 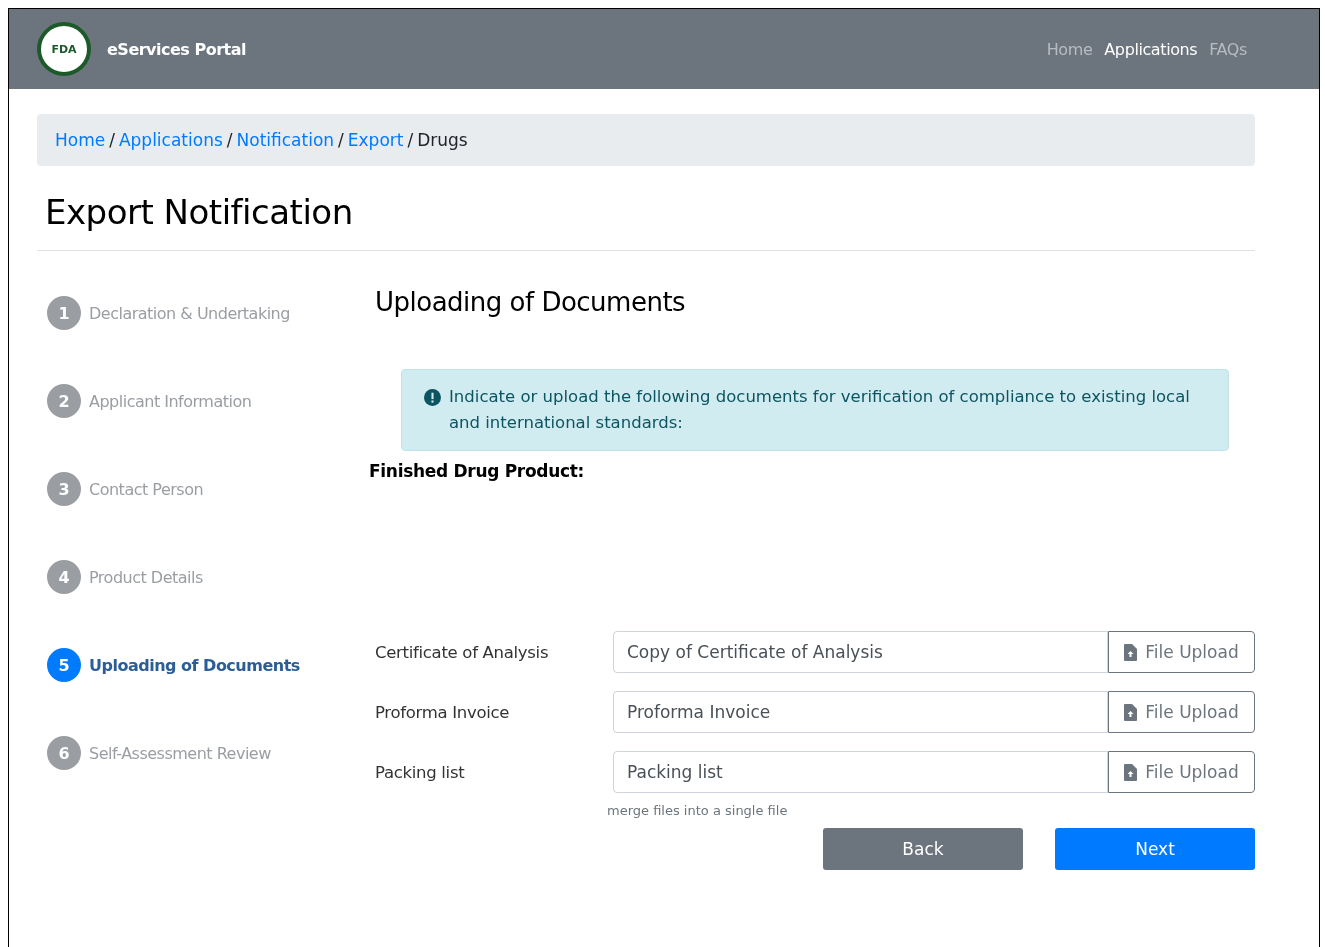 I want to click on breadcrumb-link: Notification, so click(x=285, y=140).